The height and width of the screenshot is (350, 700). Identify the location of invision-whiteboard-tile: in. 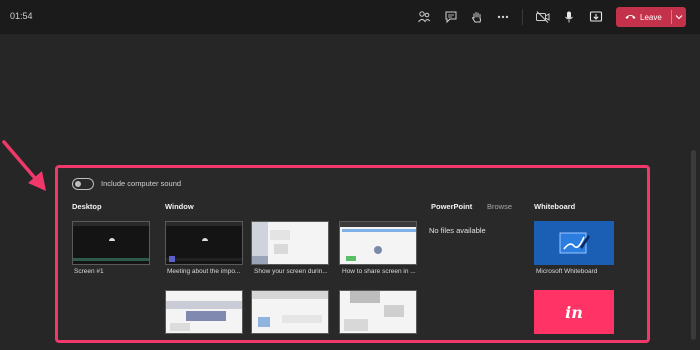
(574, 312).